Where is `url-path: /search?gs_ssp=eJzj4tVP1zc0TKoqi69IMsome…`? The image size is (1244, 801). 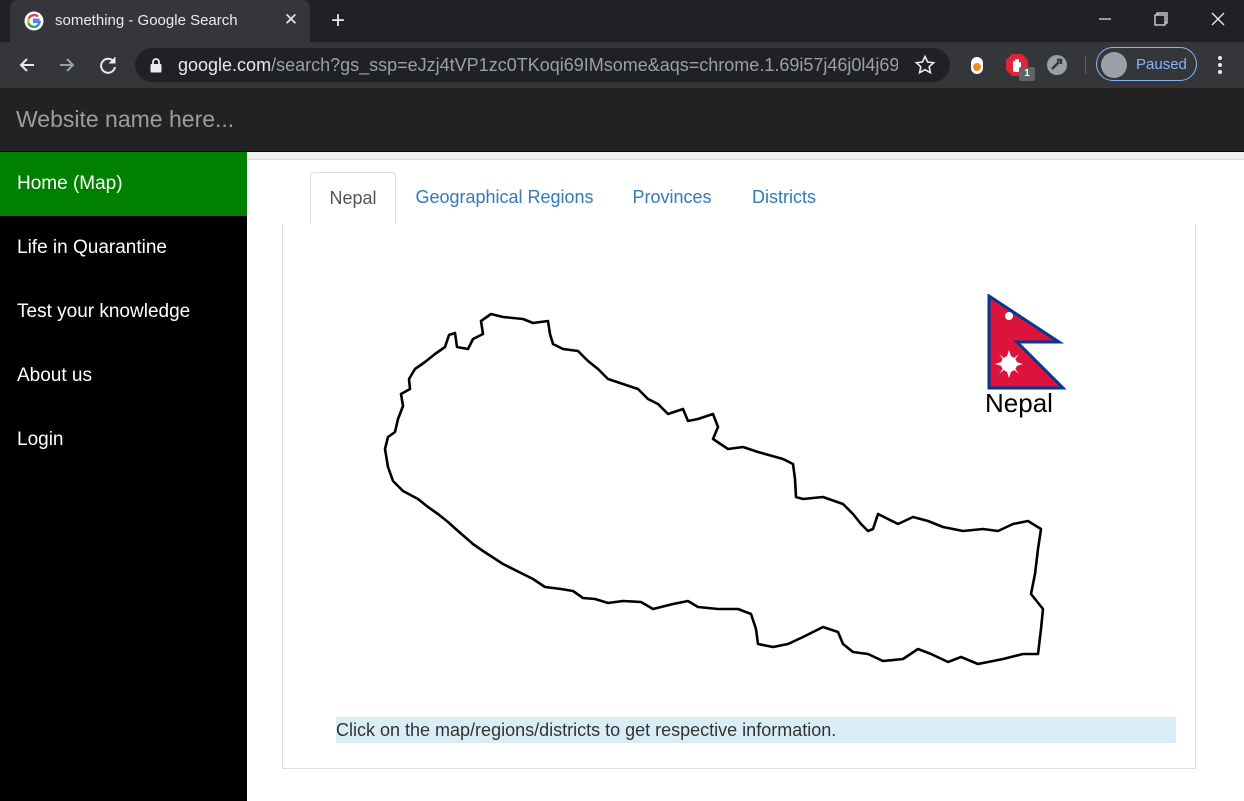
url-path: /search?gs_ssp=eJzj4tVP1zc0TKoqi69IMsome… is located at coordinates (584, 65).